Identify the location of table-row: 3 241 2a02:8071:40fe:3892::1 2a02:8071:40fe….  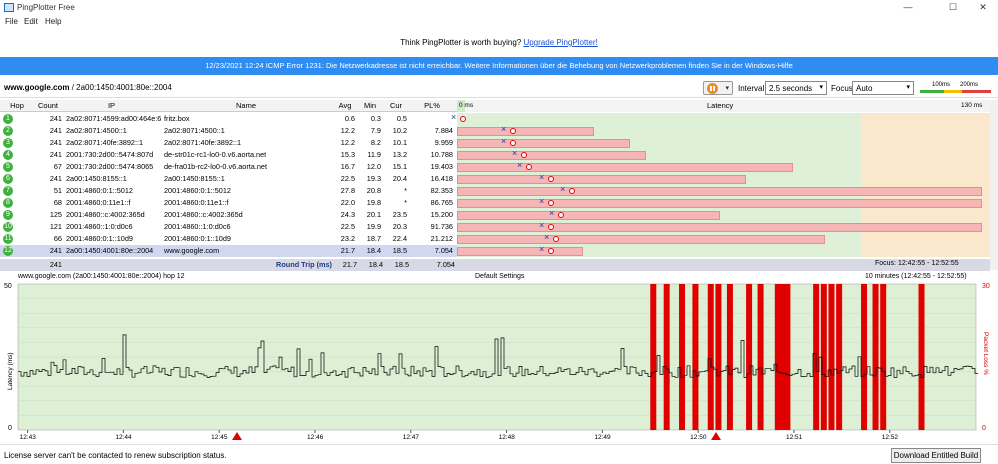
(495, 142).